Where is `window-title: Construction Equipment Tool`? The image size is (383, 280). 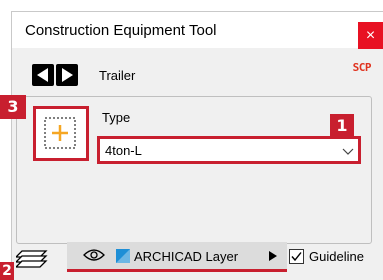
window-title: Construction Equipment Tool is located at coordinates (121, 30).